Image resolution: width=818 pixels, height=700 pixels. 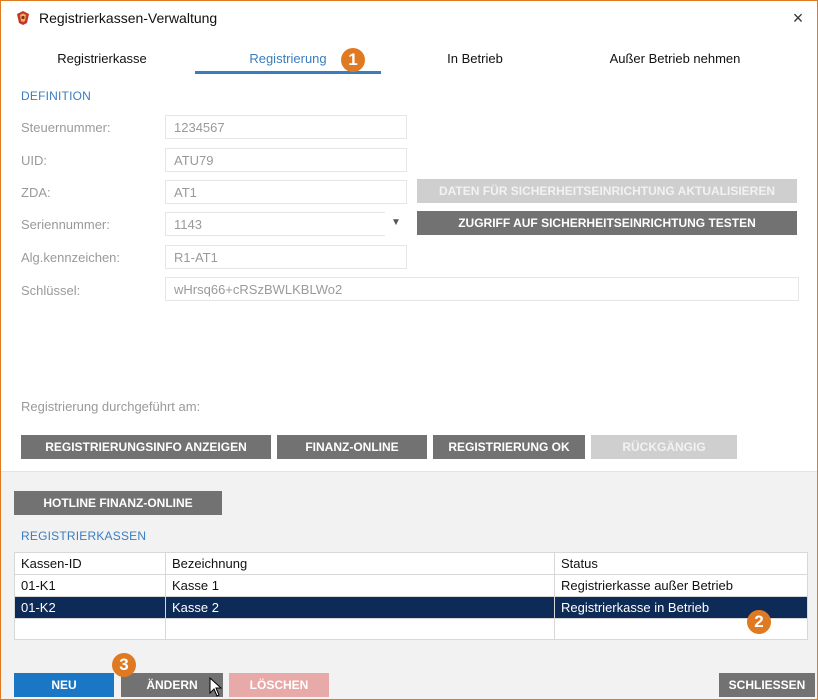 I want to click on uid-label: UID:, so click(x=34, y=160).